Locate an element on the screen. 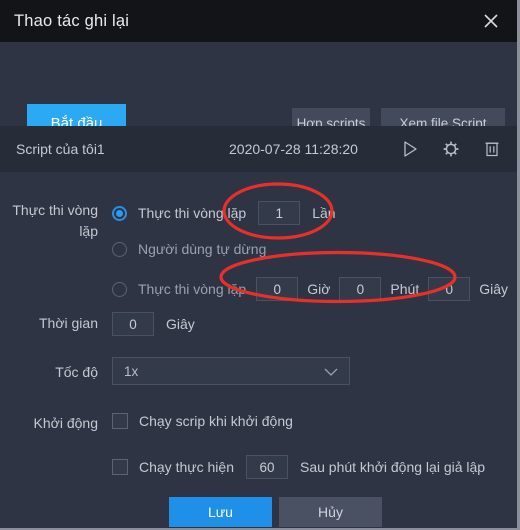 This screenshot has height=530, width=520. radio-loop-manual is located at coordinates (119, 249).